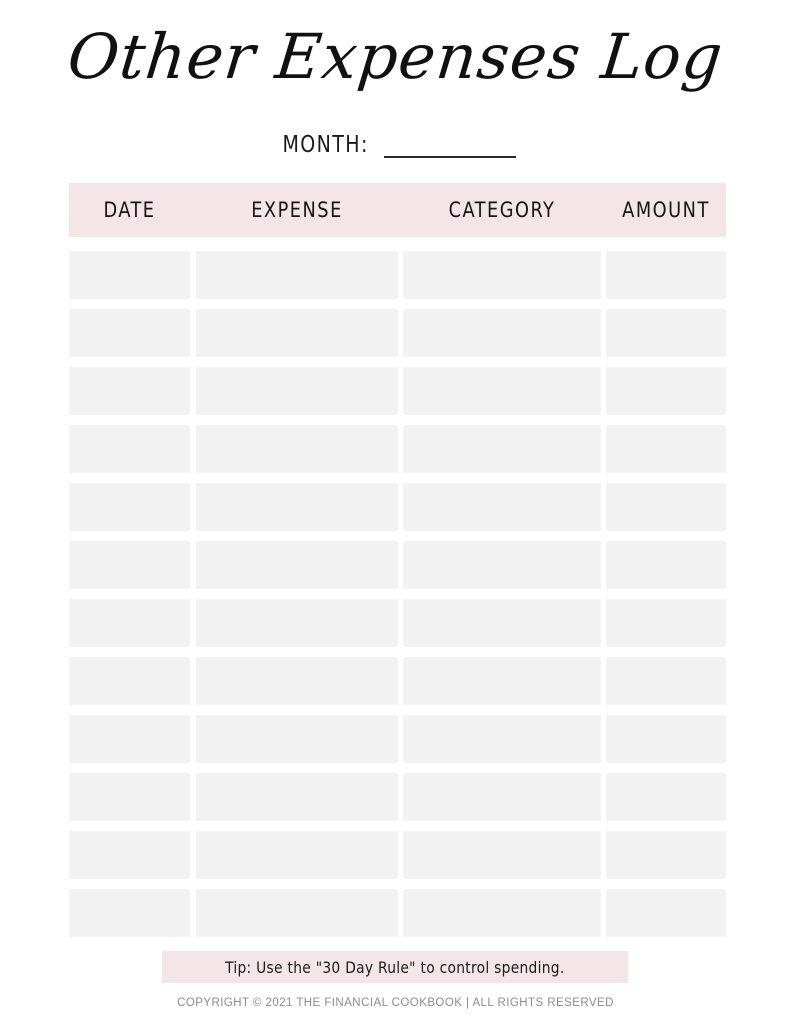 The image size is (791, 1024). I want to click on page-title: Other Expenses Log, so click(395, 56).